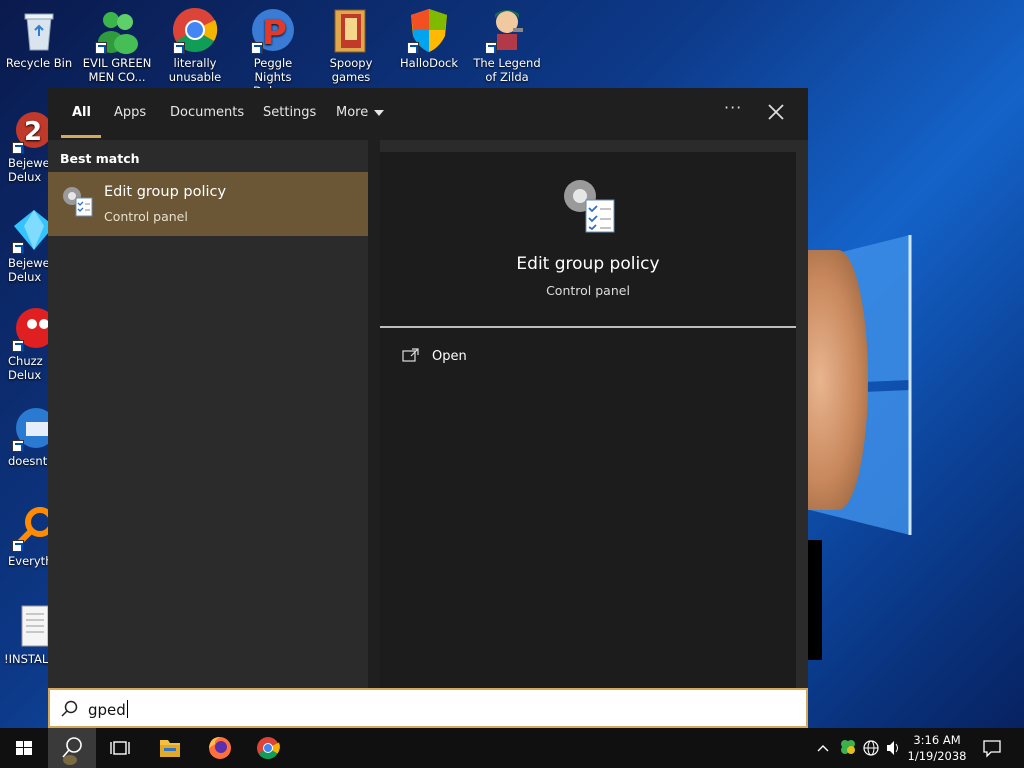  What do you see at coordinates (512, 748) in the screenshot?
I see `taskbar: 3:16 AM 1/19/2038` at bounding box center [512, 748].